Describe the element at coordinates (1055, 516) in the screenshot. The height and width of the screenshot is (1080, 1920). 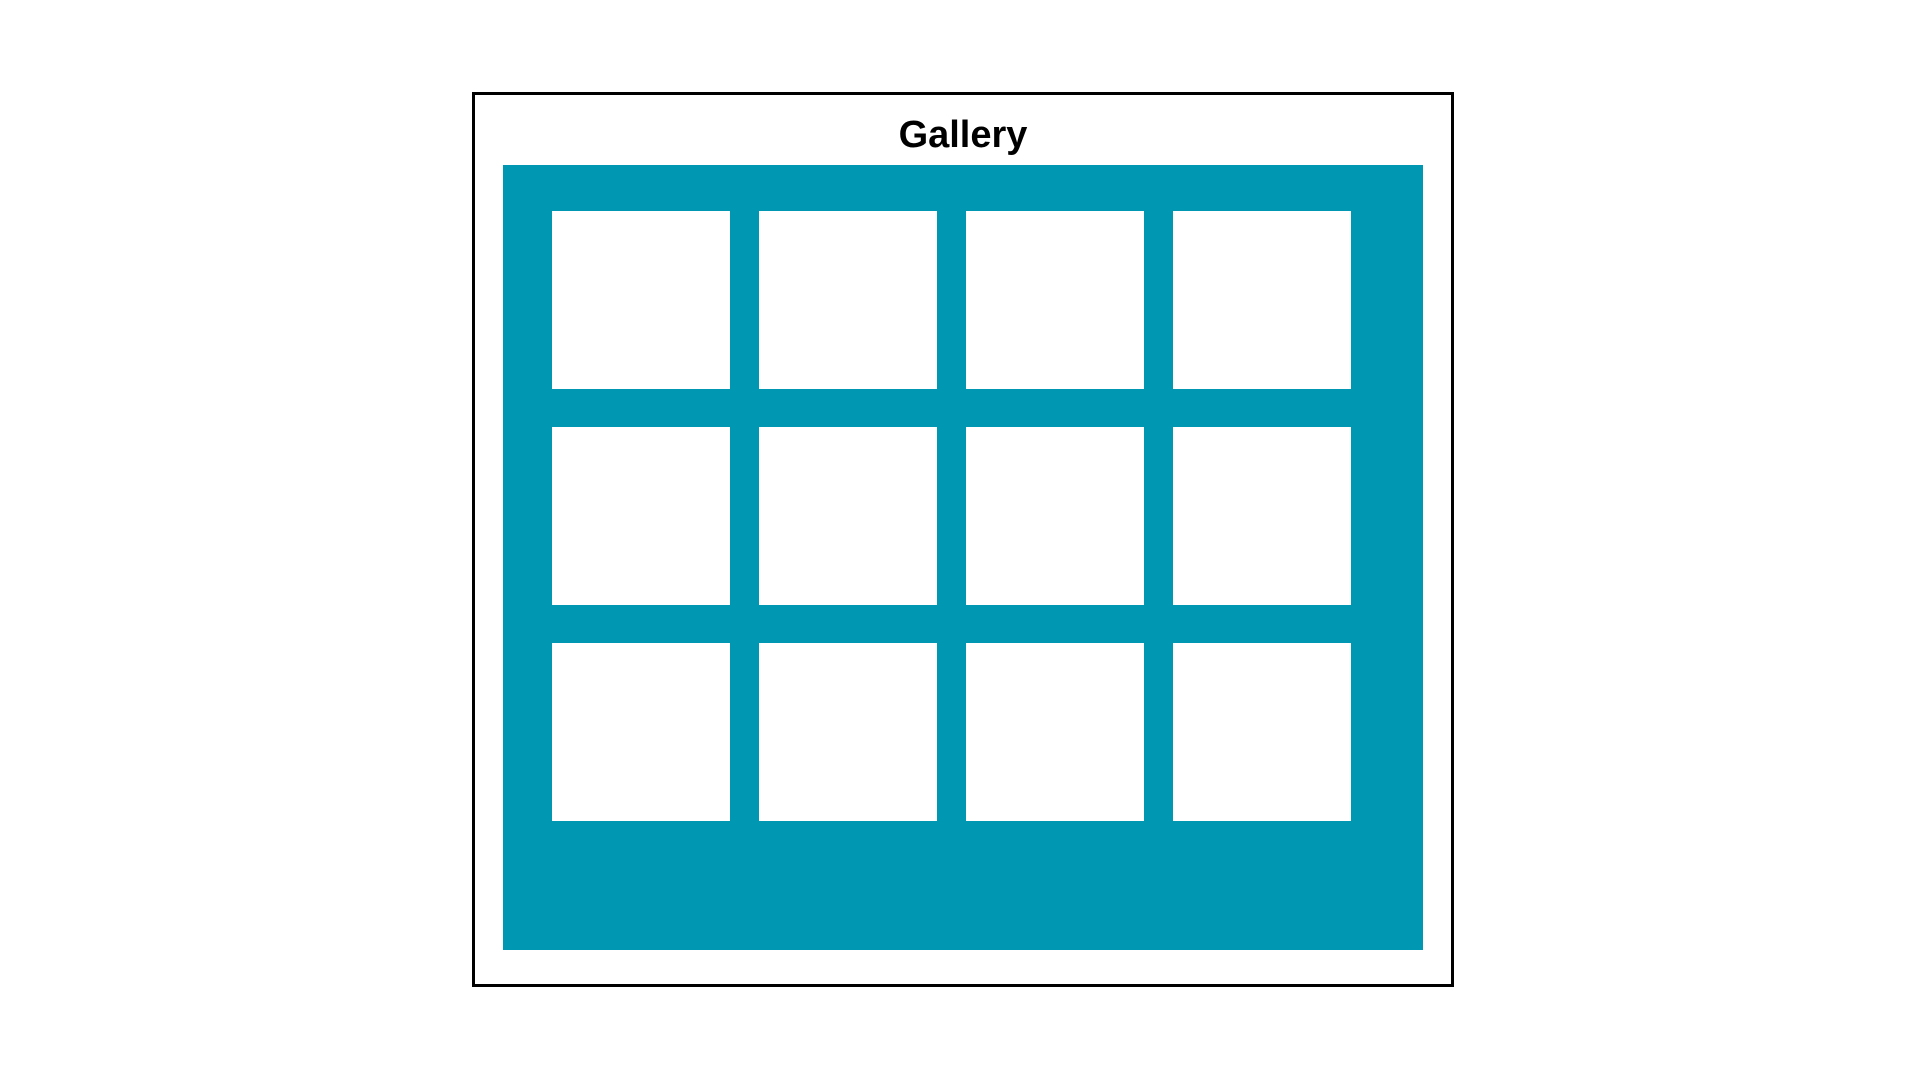
I see `gallery-tile-r2-c3` at that location.